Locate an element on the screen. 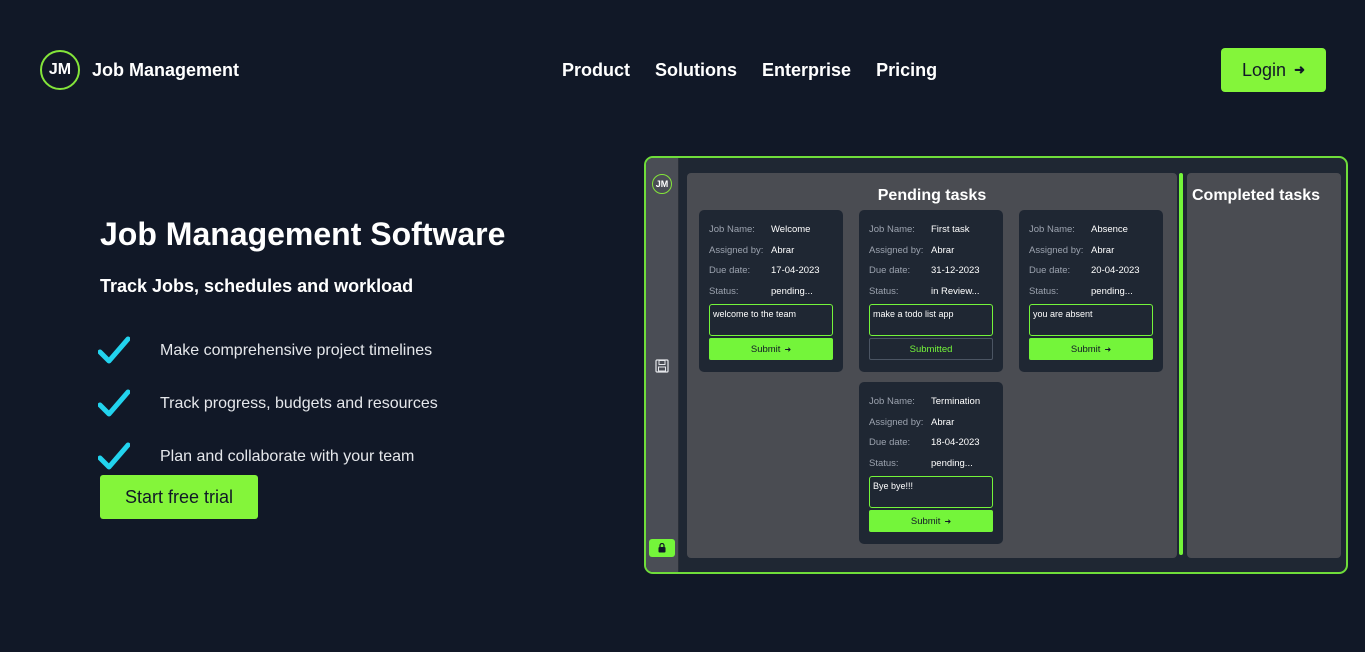 The image size is (1365, 652). nav-solutions: Solutions is located at coordinates (696, 70).